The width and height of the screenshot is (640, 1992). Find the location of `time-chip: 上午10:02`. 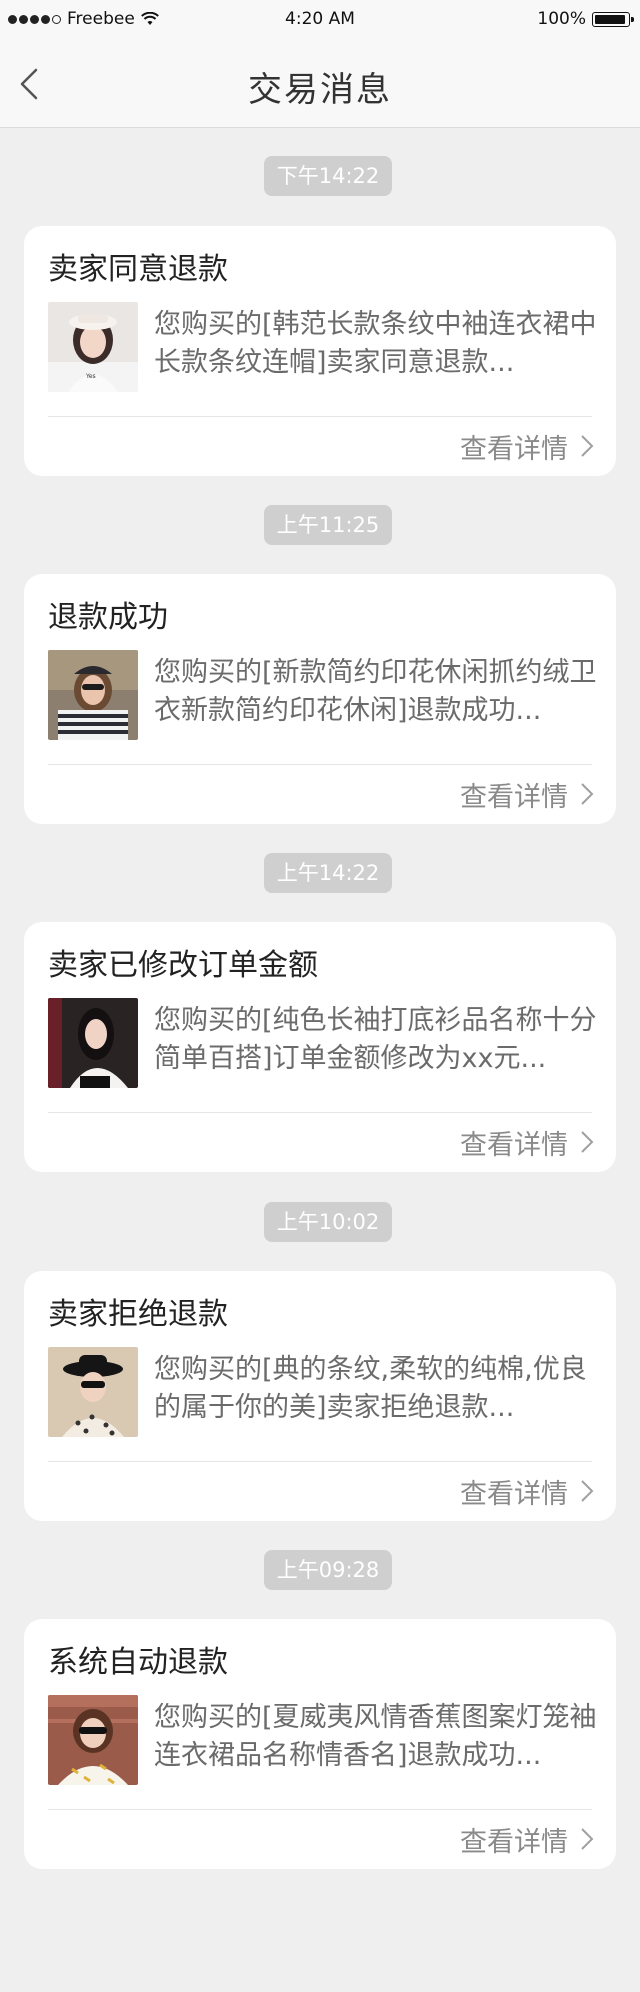

time-chip: 上午10:02 is located at coordinates (328, 1222).